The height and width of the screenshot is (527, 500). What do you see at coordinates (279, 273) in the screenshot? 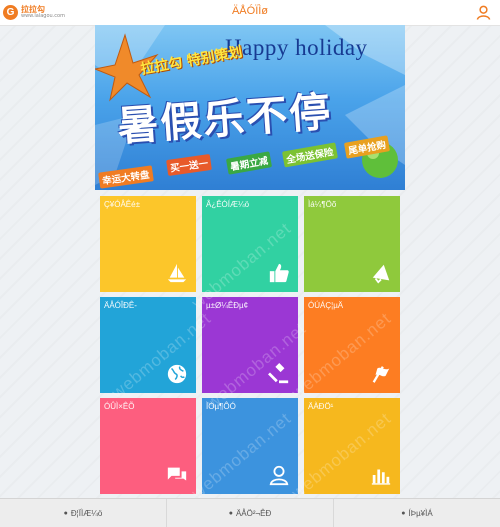
I see `thumbs-up-icon` at bounding box center [279, 273].